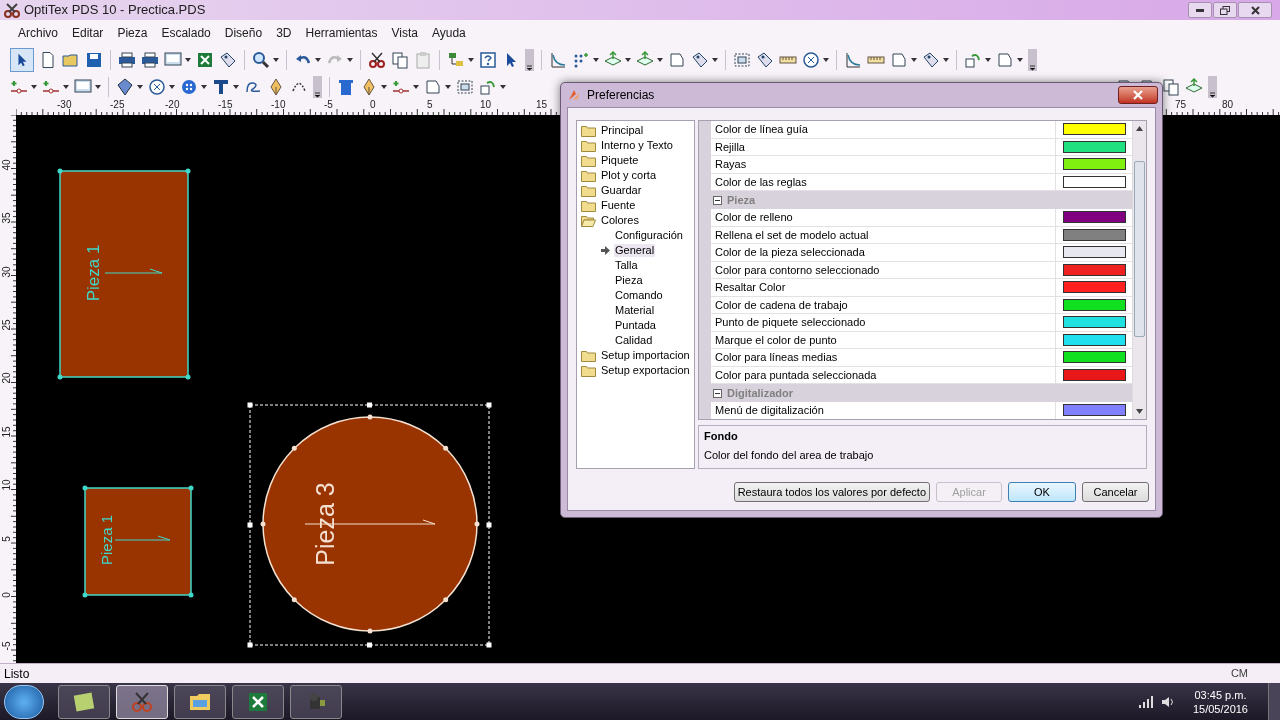  What do you see at coordinates (38, 33) in the screenshot?
I see `menu-item: Archivo` at bounding box center [38, 33].